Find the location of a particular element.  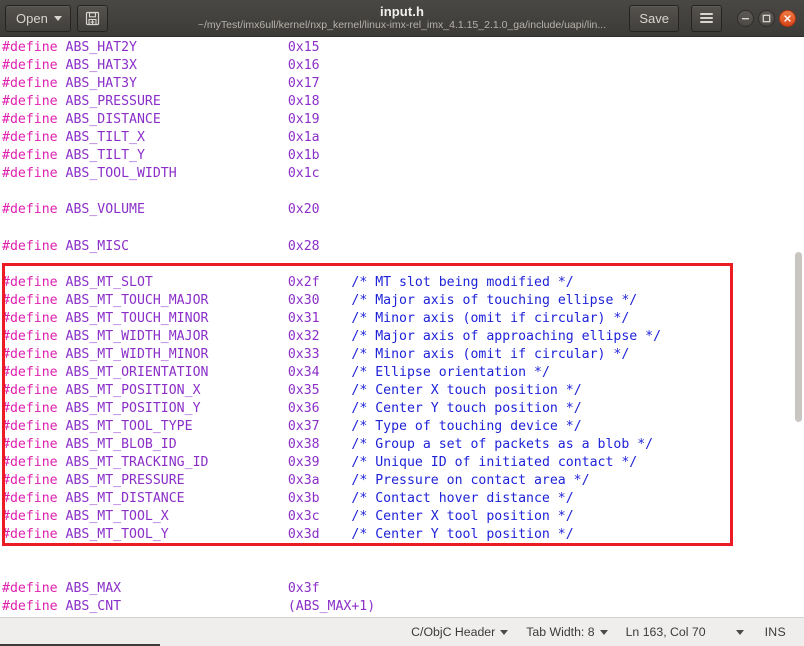

scrollbar-thumb is located at coordinates (798, 337).